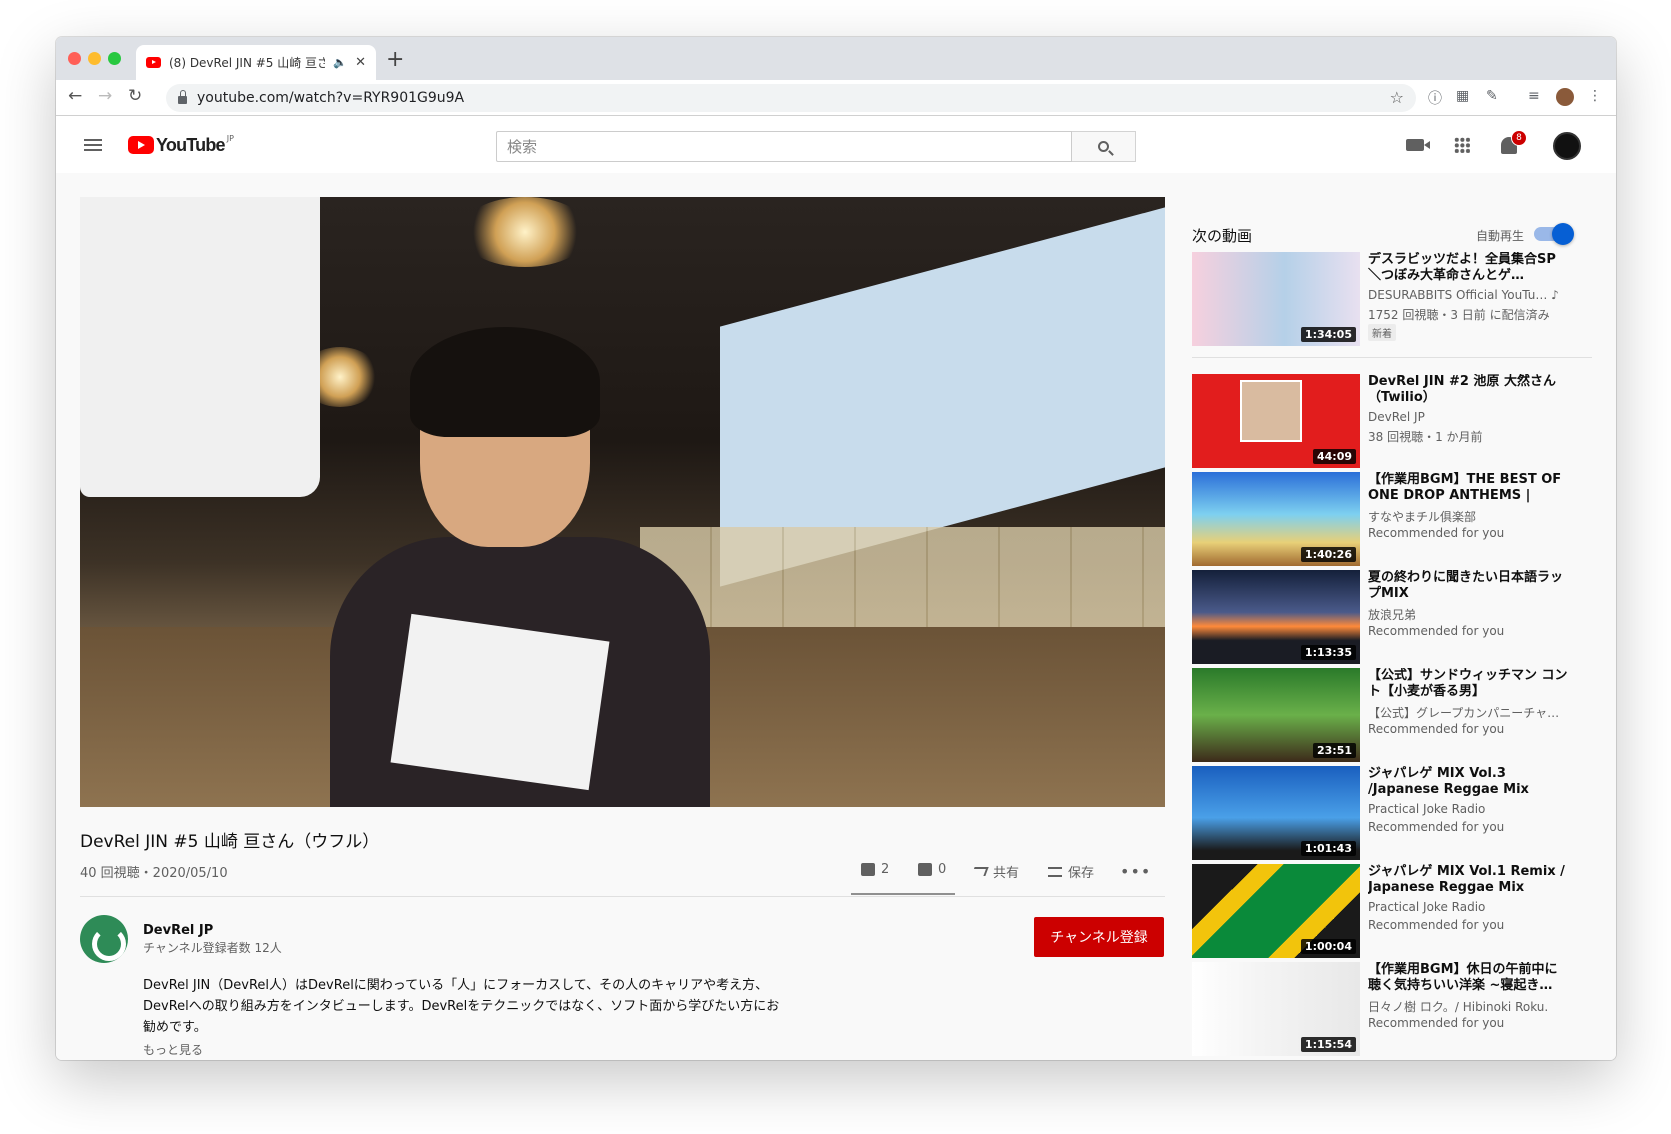 This screenshot has width=1671, height=1134. I want to click on maximize-window-button, so click(114, 58).